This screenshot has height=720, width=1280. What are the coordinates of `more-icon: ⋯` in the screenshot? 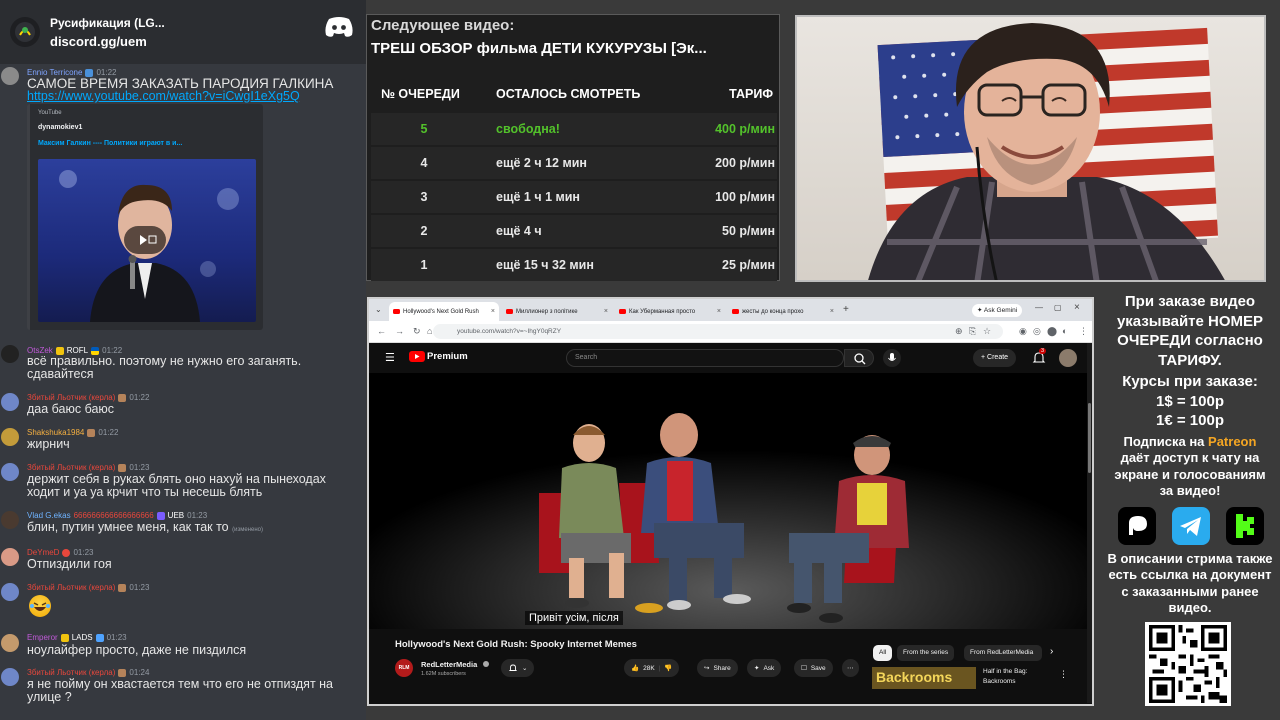 It's located at (850, 668).